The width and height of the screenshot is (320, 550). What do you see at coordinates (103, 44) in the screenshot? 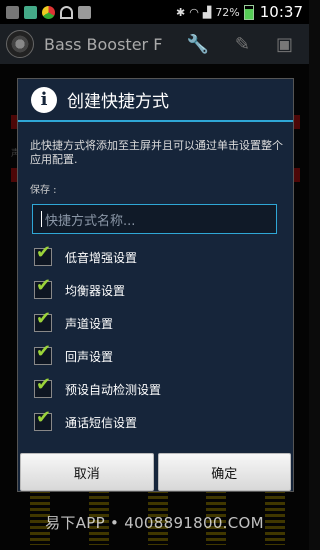
I see `app-title: Bass Booster F` at bounding box center [103, 44].